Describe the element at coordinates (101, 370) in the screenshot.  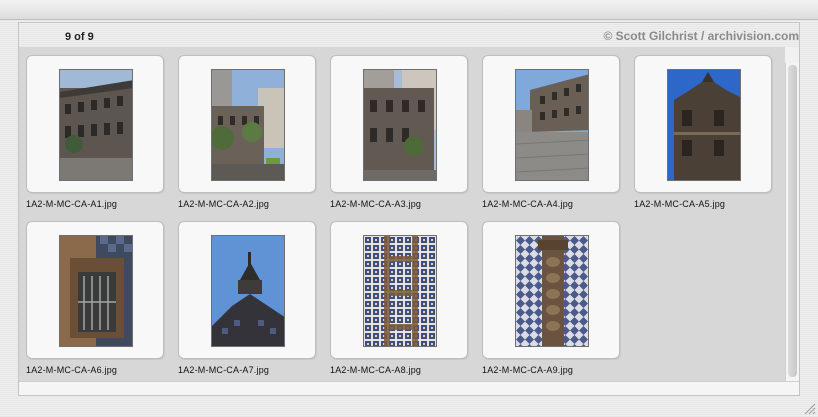
I see `thumbnail-filename: 1A2-M-MC-CA-A6.jpg` at that location.